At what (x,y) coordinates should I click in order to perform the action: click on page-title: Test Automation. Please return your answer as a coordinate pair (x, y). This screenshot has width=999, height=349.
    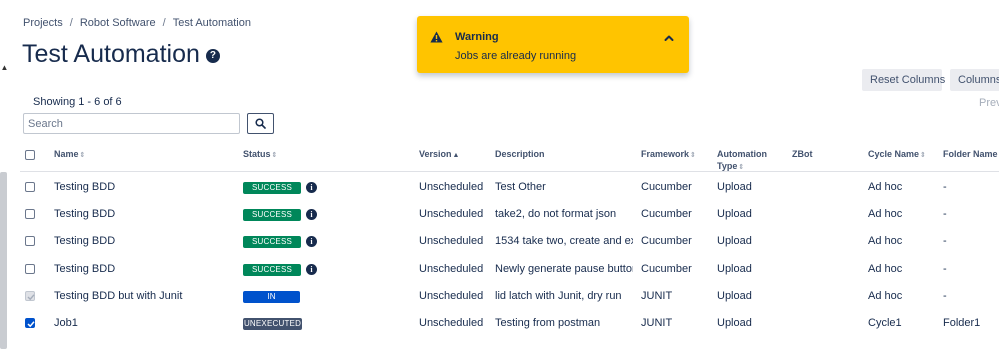
    Looking at the image, I should click on (111, 54).